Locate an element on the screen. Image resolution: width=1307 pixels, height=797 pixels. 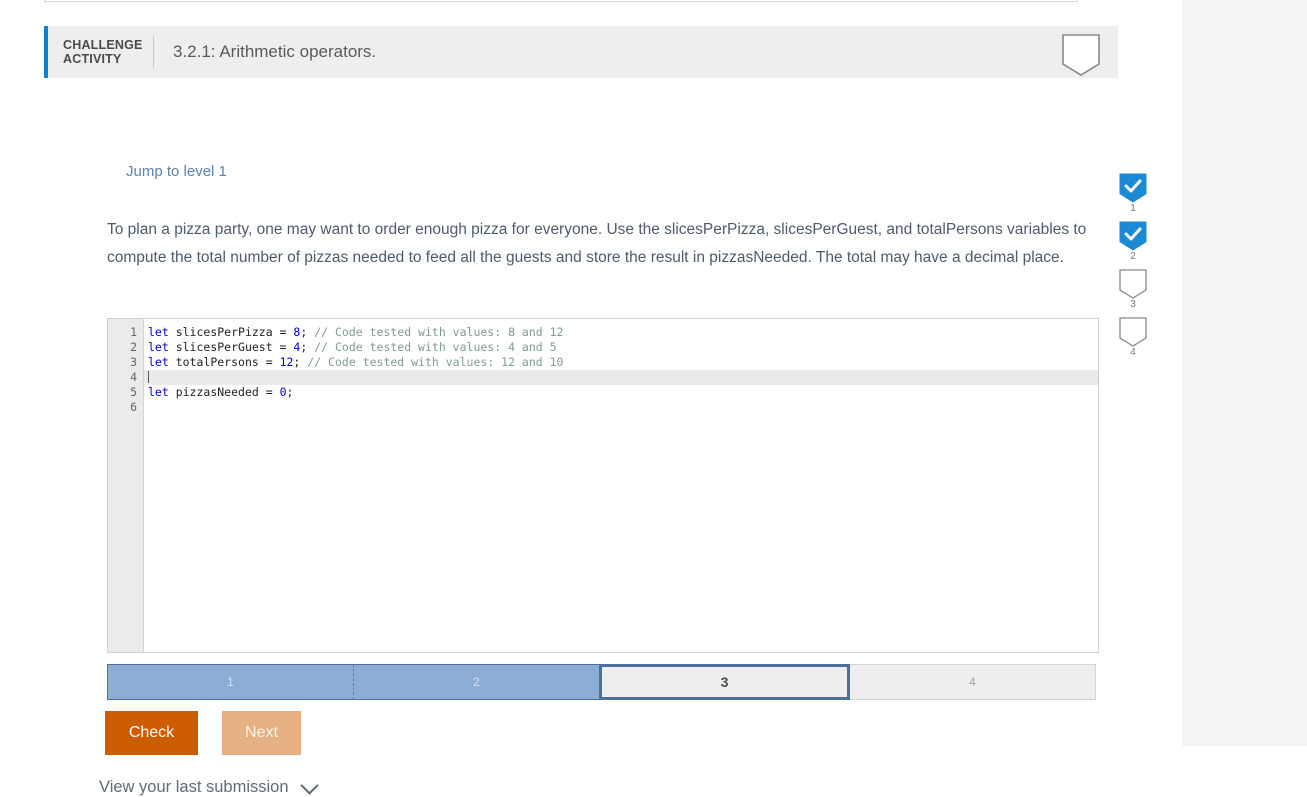
level-indicator-3: 3 is located at coordinates (1133, 289).